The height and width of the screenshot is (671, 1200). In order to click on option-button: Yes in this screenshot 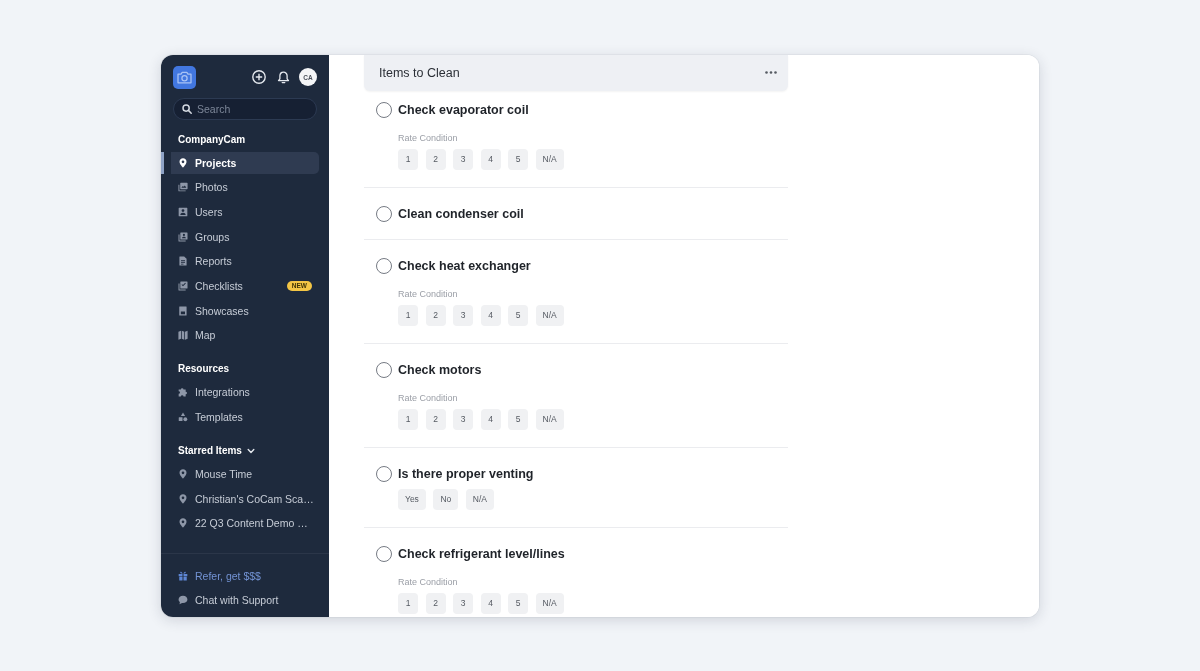, I will do `click(412, 499)`.